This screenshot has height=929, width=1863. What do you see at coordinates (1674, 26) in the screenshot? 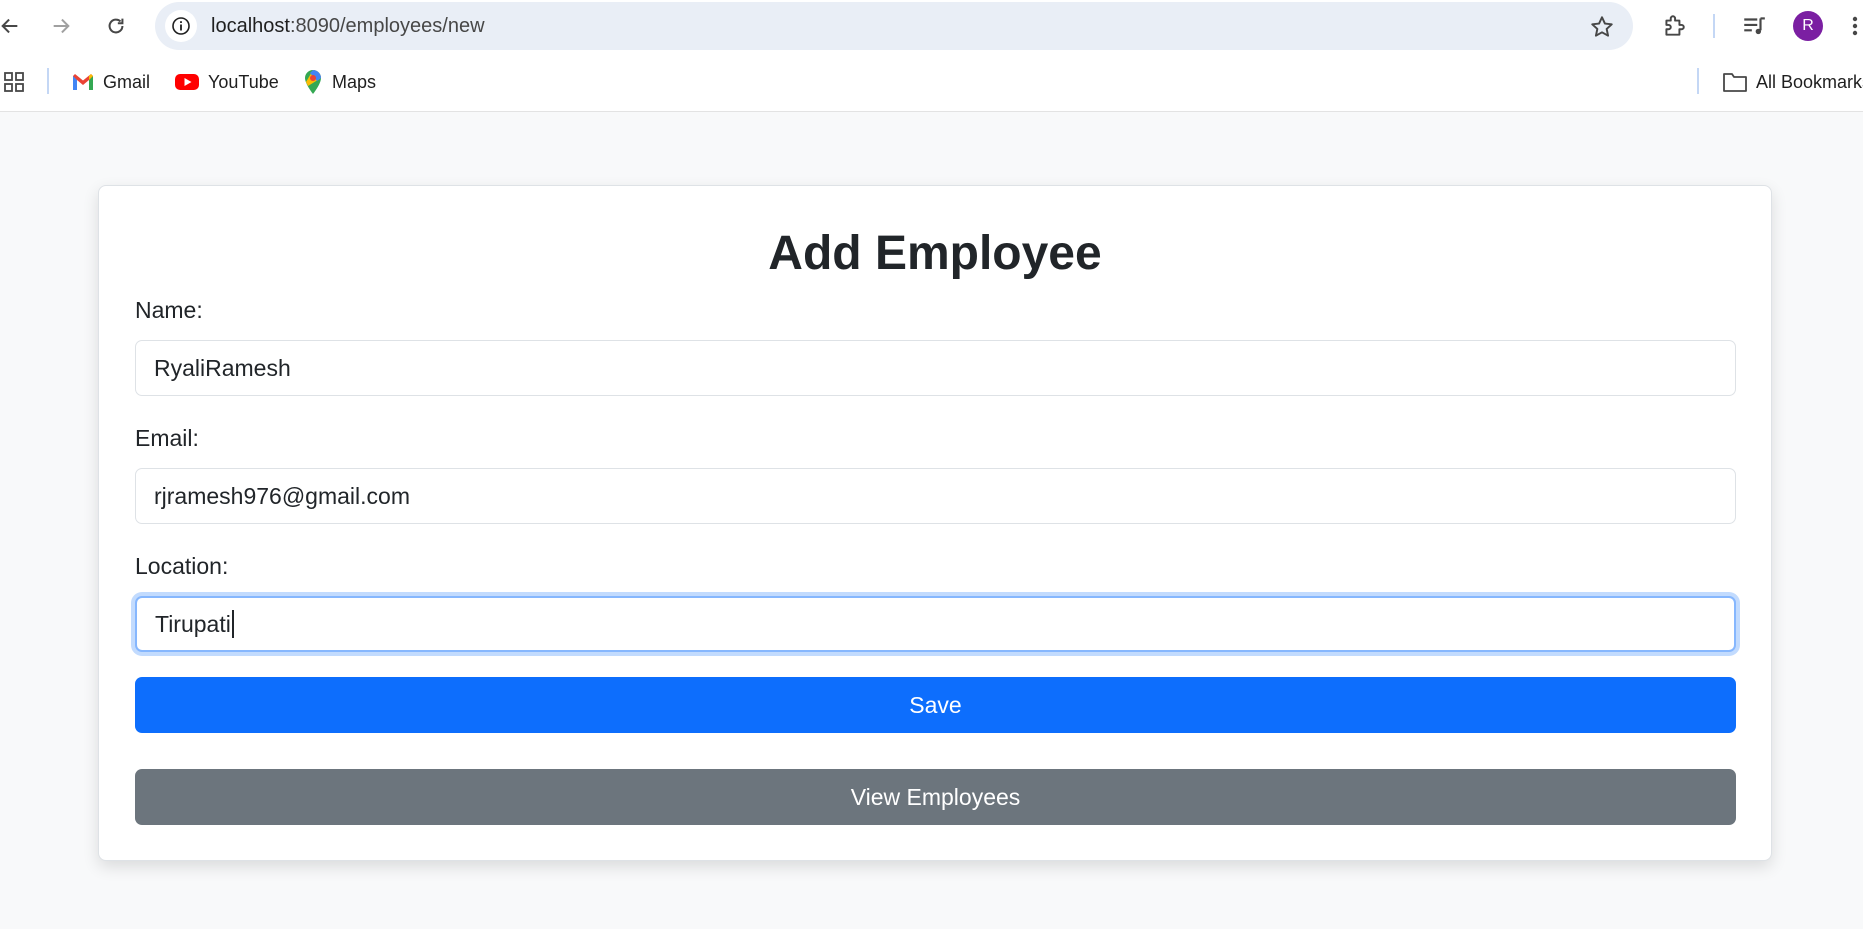
I see `extensions-icon` at bounding box center [1674, 26].